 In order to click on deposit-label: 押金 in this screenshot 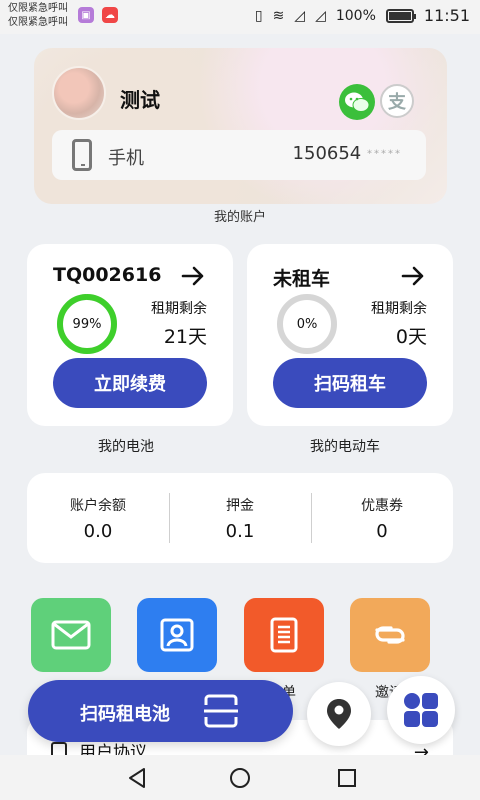, I will do `click(240, 506)`.